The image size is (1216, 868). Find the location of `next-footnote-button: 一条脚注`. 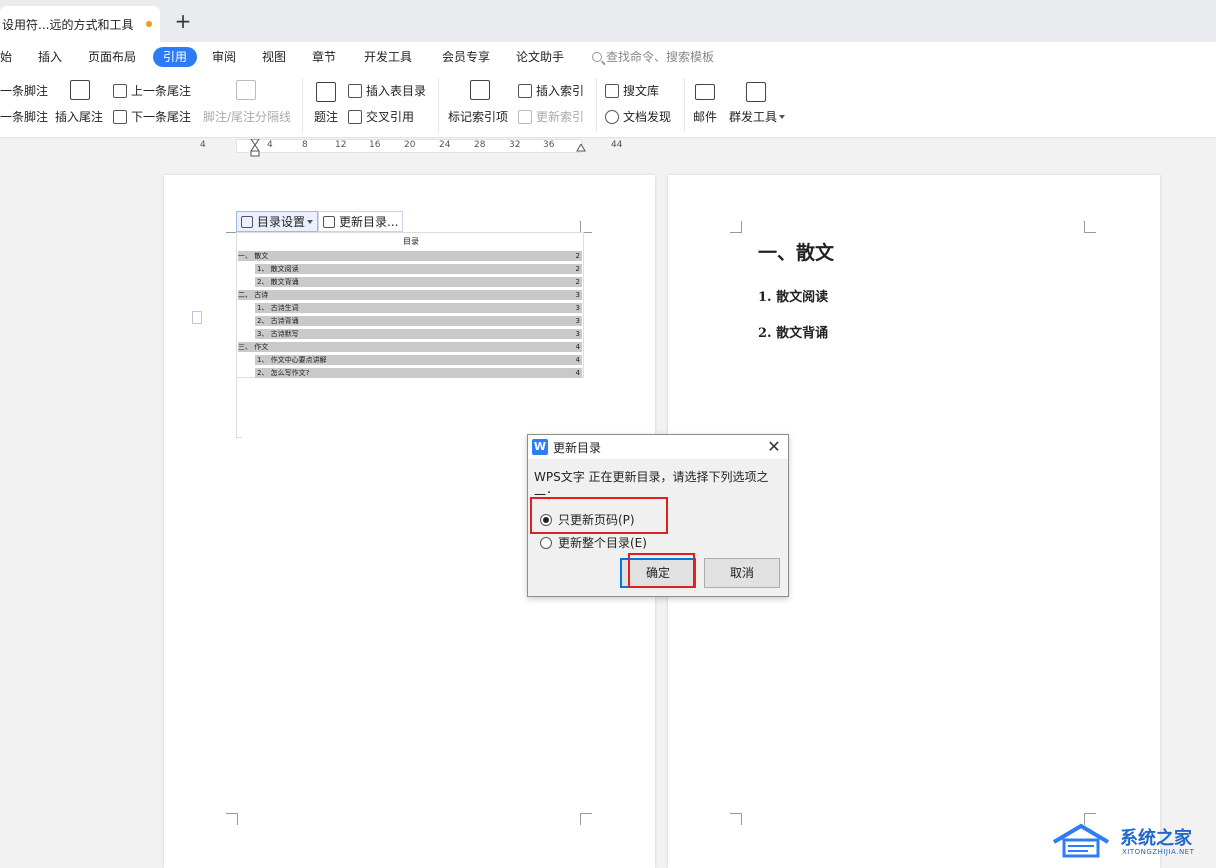

next-footnote-button: 一条脚注 is located at coordinates (24, 90).